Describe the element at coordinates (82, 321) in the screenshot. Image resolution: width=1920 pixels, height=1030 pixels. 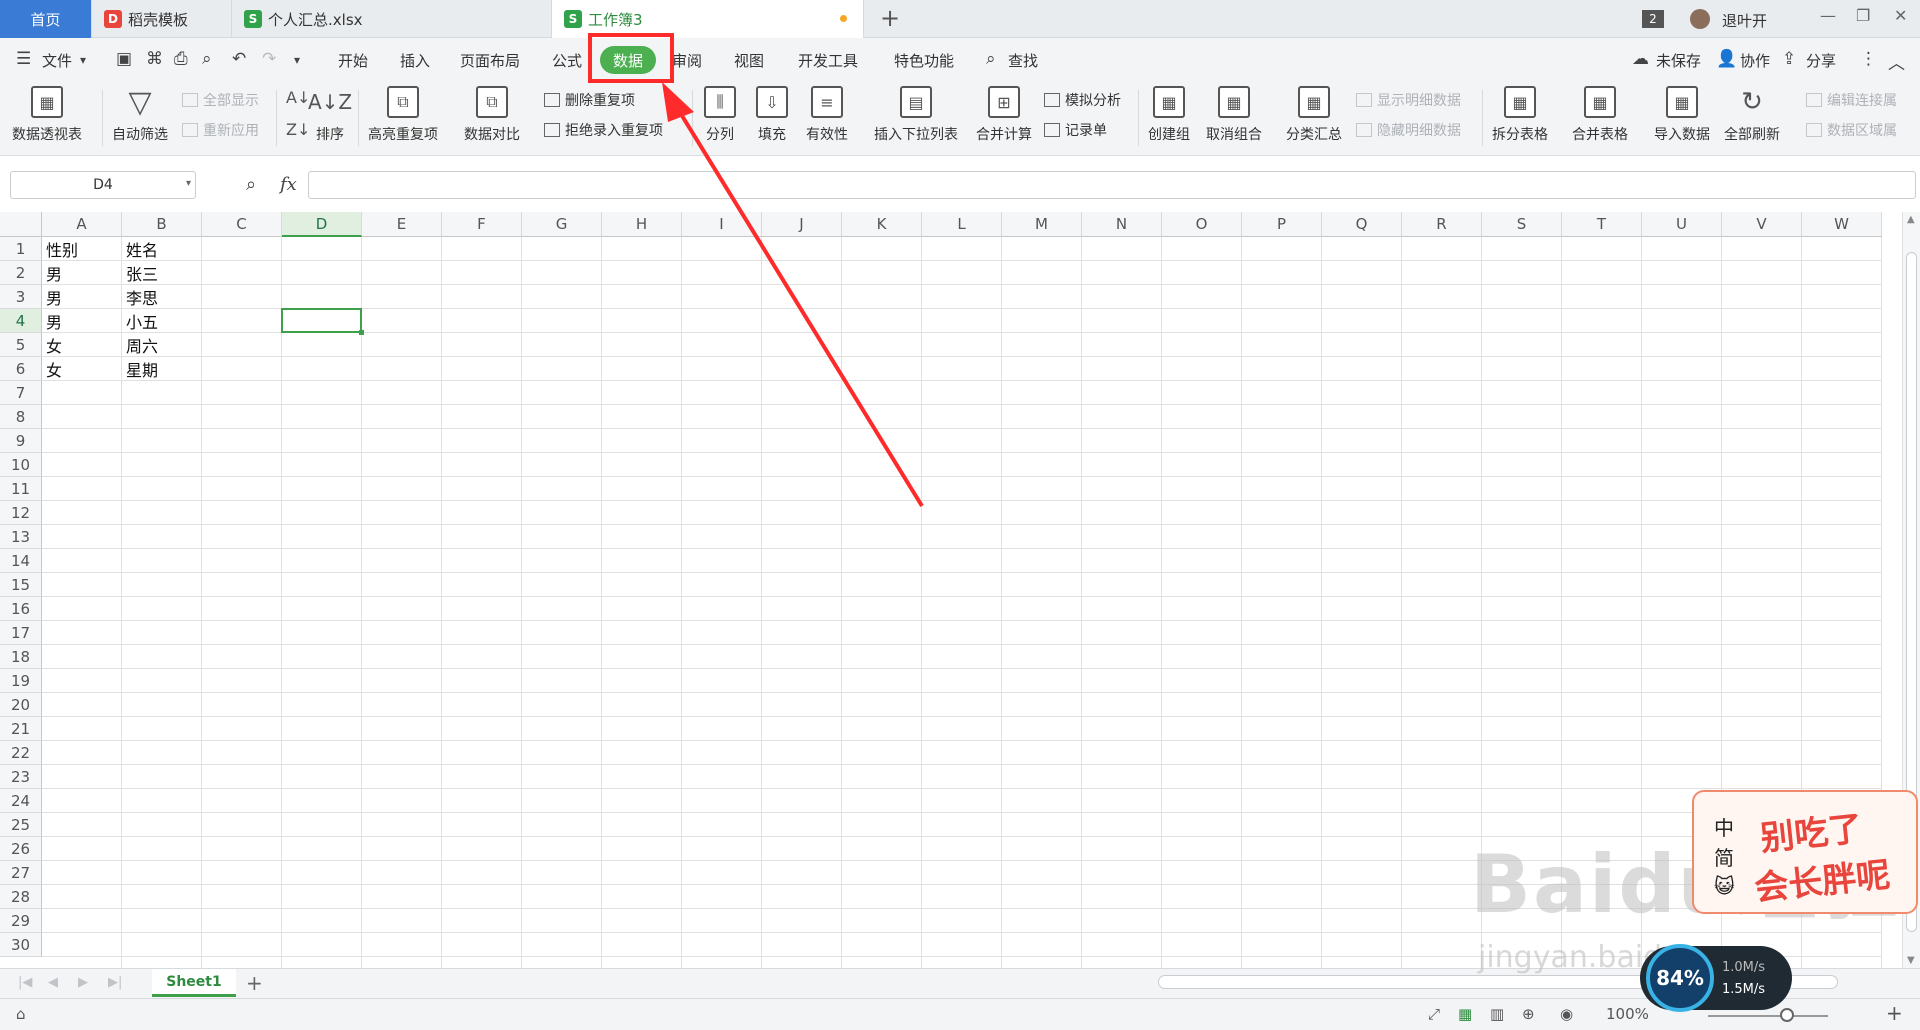
I see `cell-a4: 男` at that location.